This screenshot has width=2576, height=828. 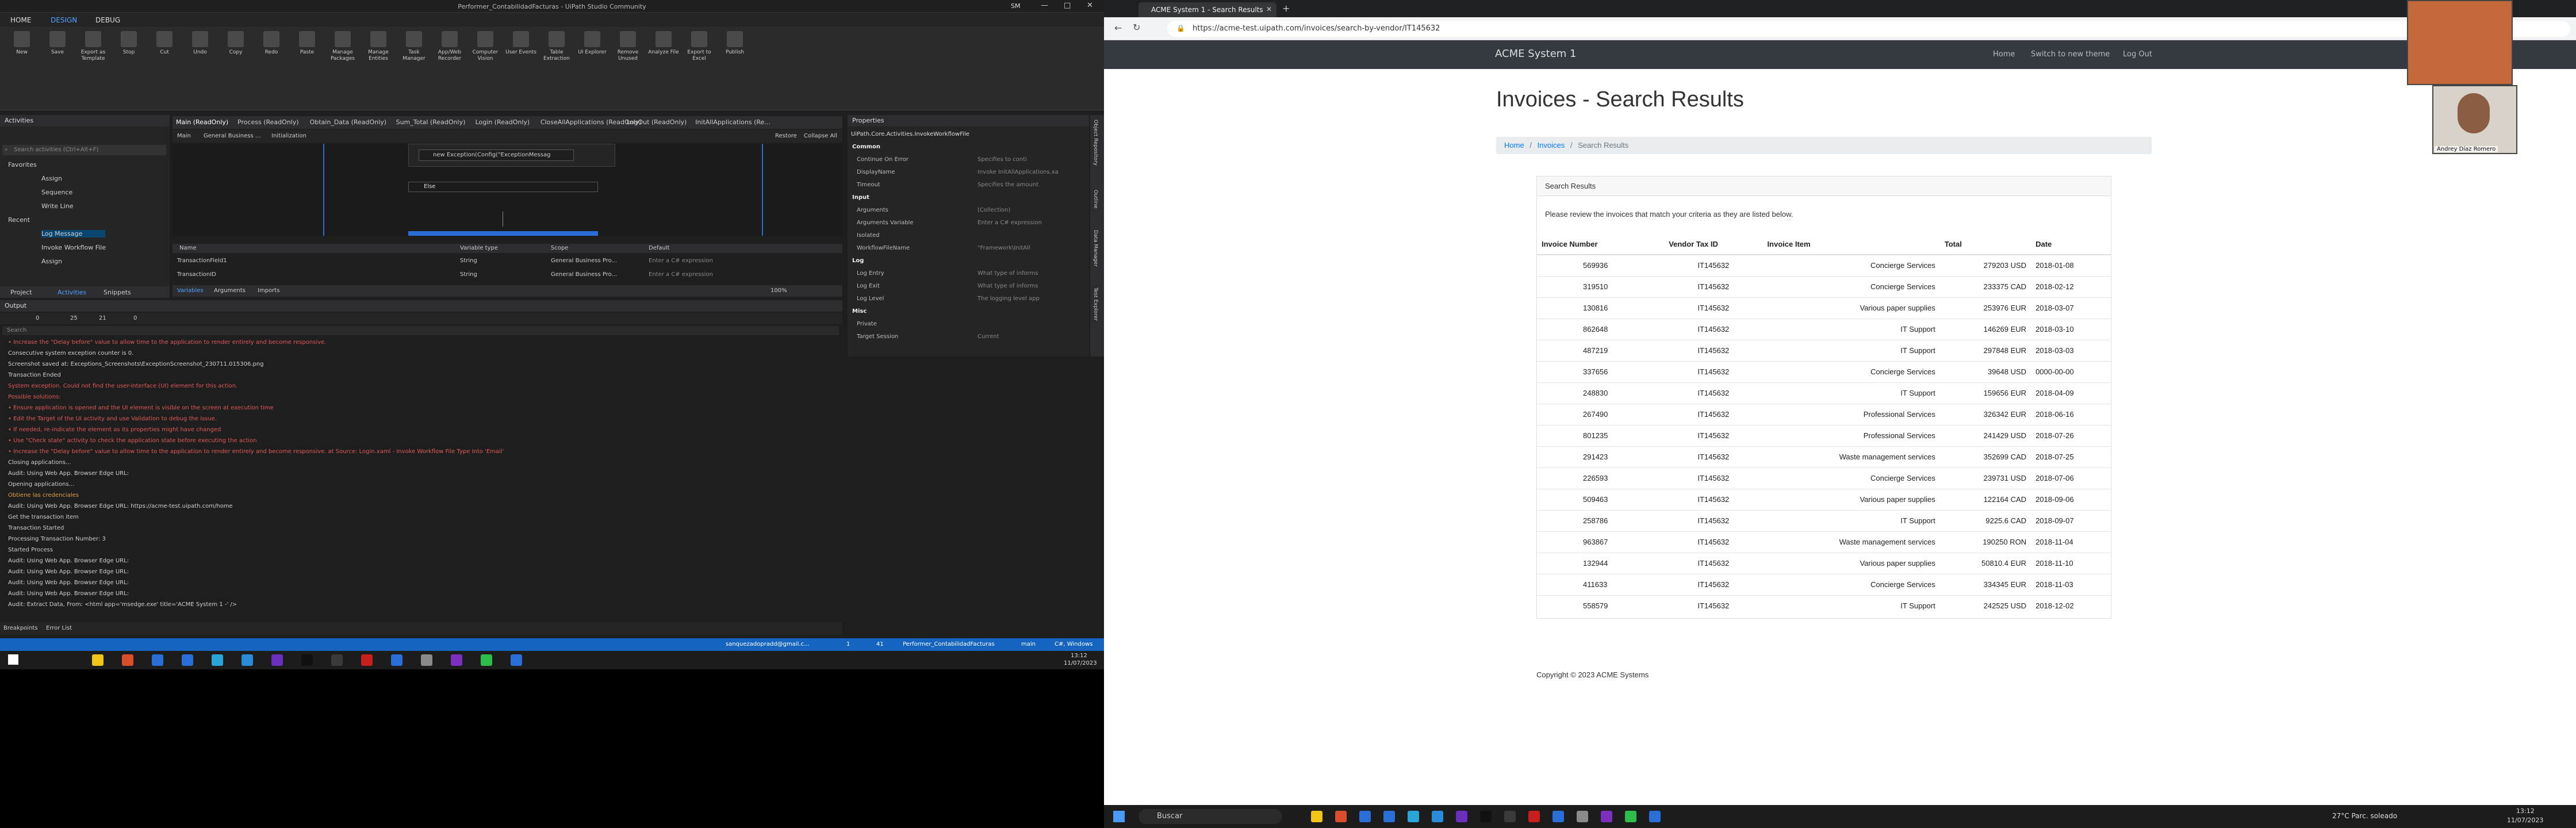 I want to click on prop-value: What type of informs, so click(x=1007, y=286).